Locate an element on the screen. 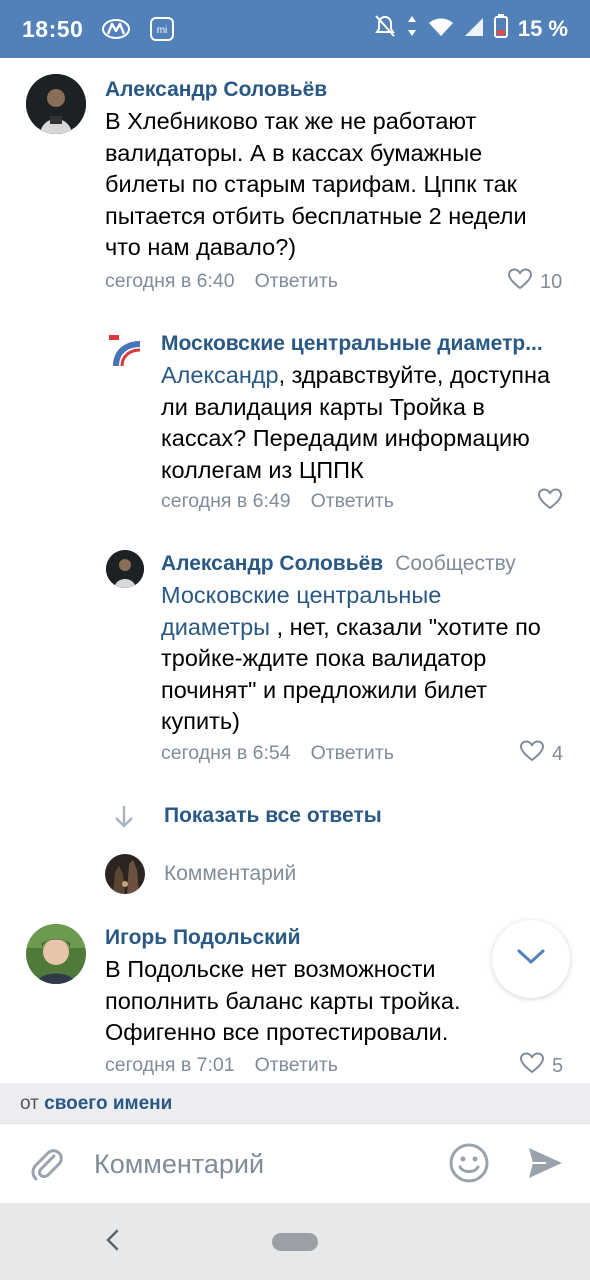  like-button: 5 is located at coordinates (541, 1066).